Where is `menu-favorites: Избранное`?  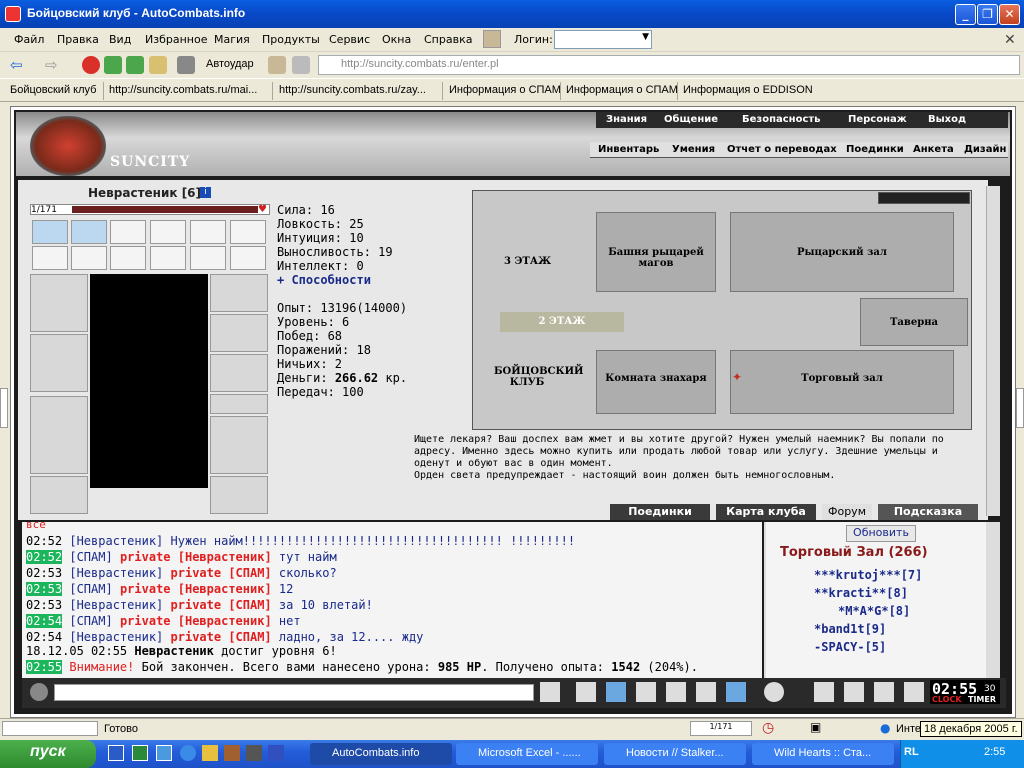 menu-favorites: Избранное is located at coordinates (176, 39).